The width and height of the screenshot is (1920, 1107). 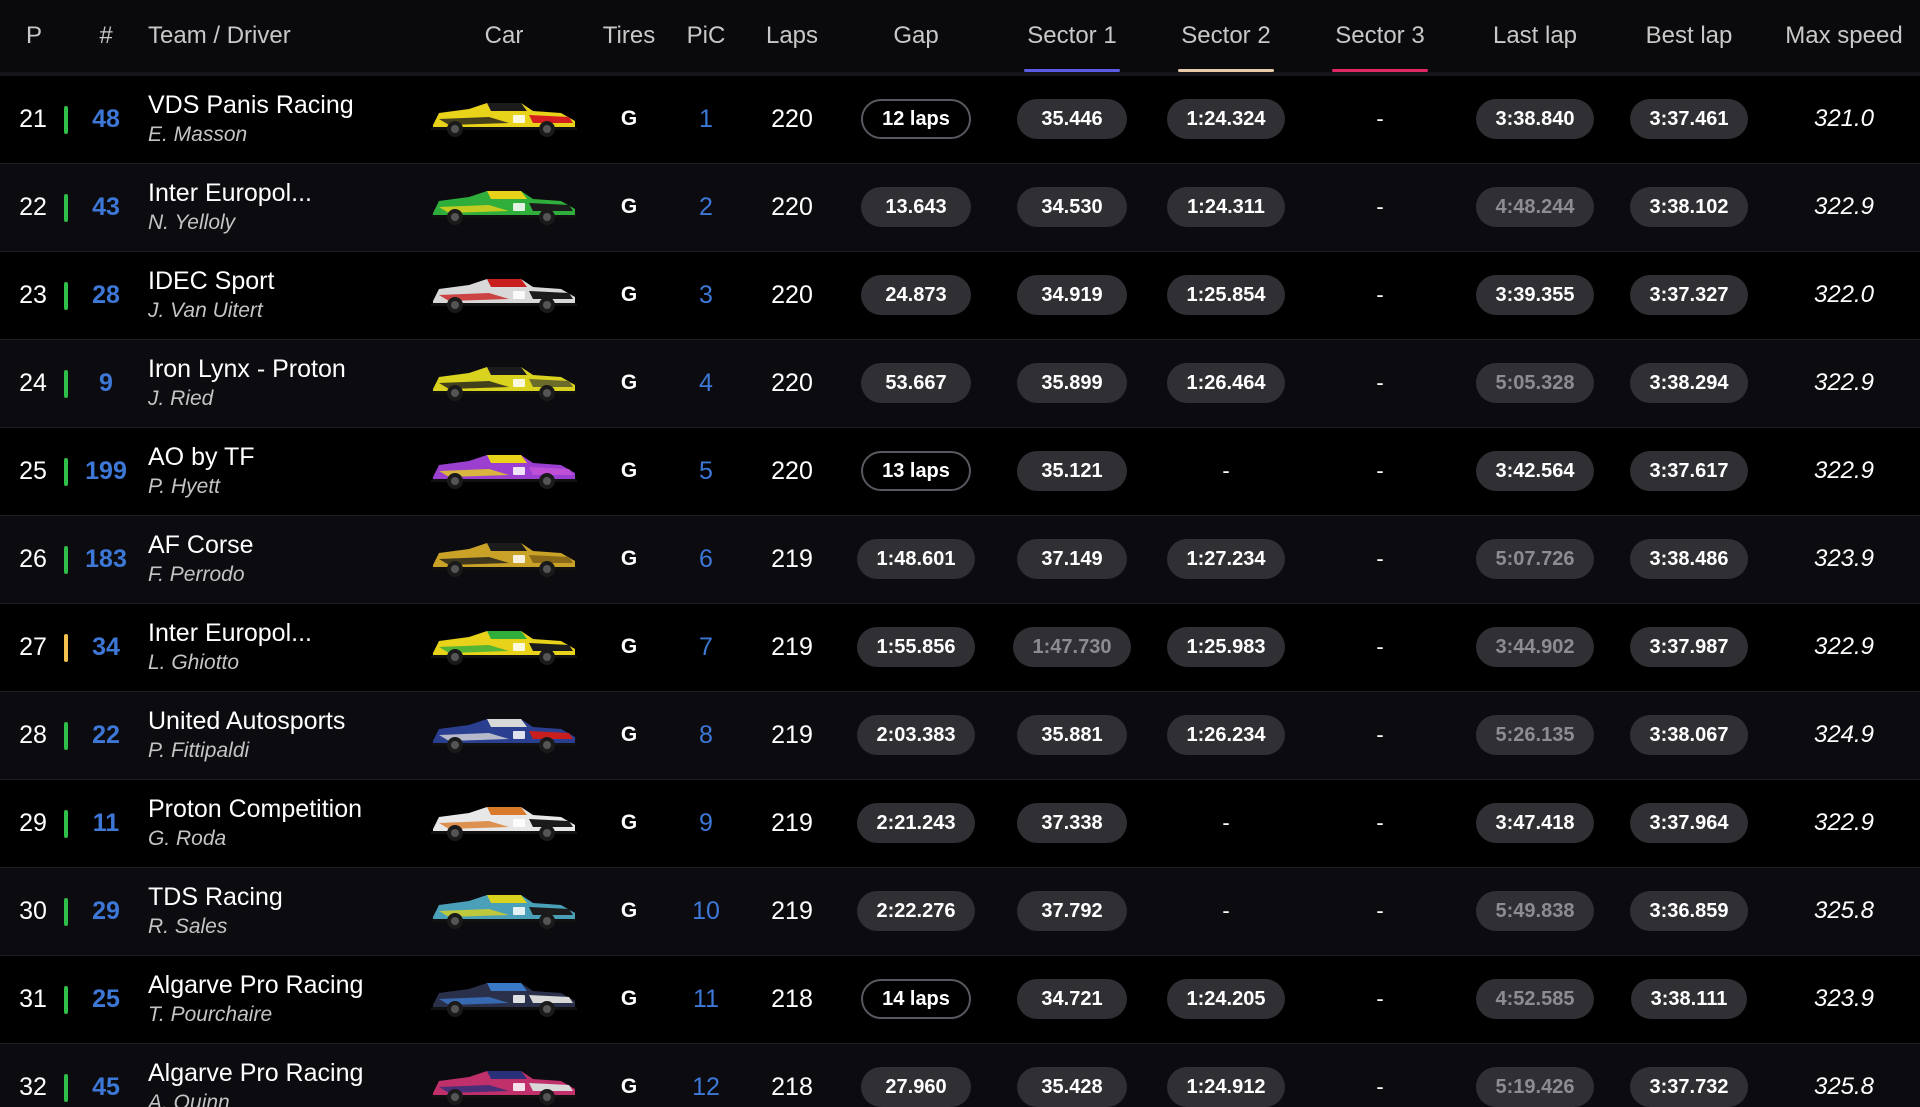 I want to click on max-speed: 322.0, so click(x=1844, y=294).